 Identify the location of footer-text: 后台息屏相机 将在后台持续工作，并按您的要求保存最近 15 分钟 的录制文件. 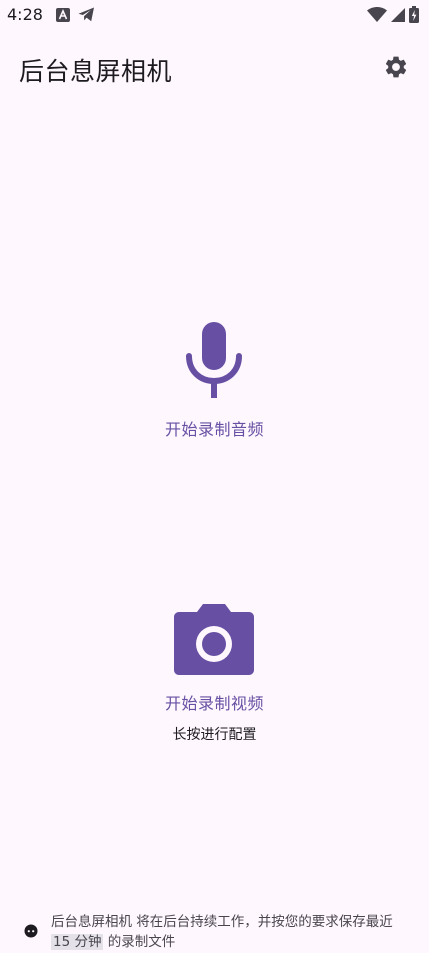
(232, 932).